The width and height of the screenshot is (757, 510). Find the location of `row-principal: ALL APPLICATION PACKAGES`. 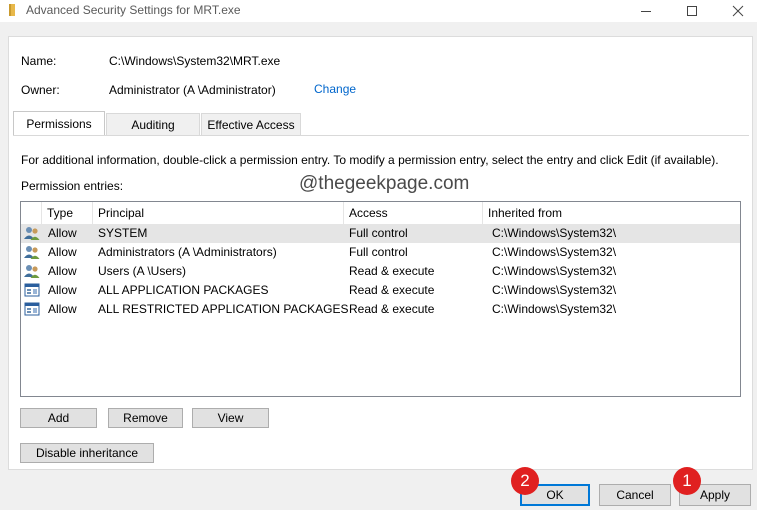

row-principal: ALL APPLICATION PACKAGES is located at coordinates (183, 290).